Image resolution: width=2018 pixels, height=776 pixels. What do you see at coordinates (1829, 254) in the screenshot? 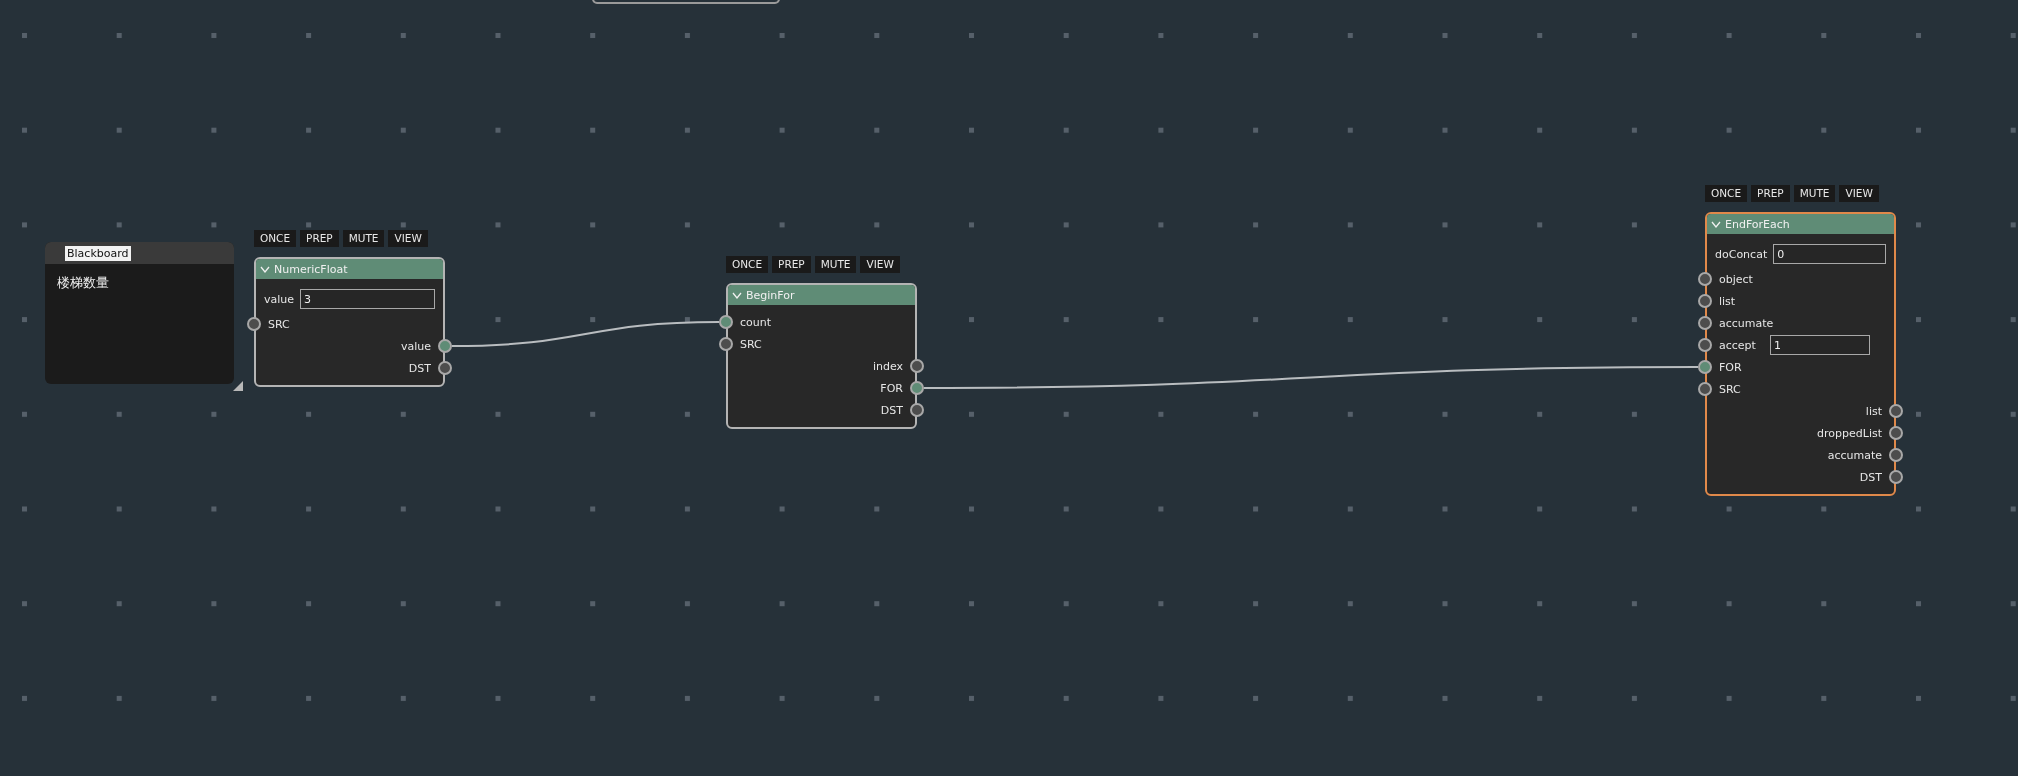
I see `value-field: 0` at bounding box center [1829, 254].